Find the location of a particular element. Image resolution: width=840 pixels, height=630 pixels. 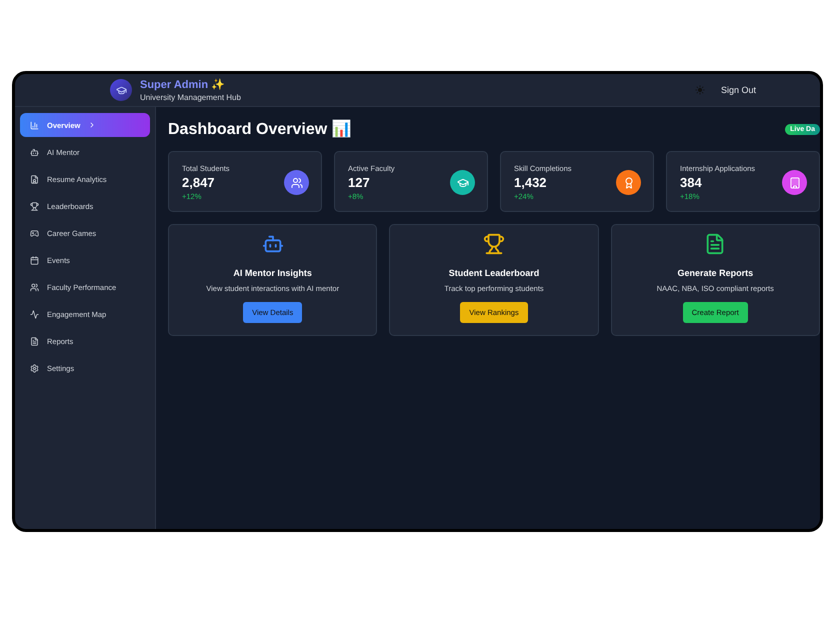

gamepad-icon is located at coordinates (34, 233).